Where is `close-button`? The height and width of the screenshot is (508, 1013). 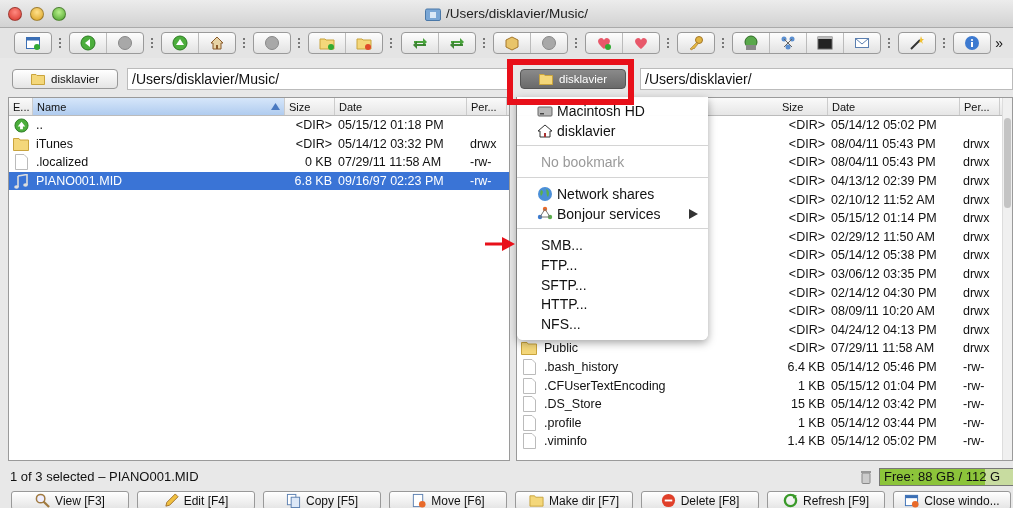 close-button is located at coordinates (15, 13).